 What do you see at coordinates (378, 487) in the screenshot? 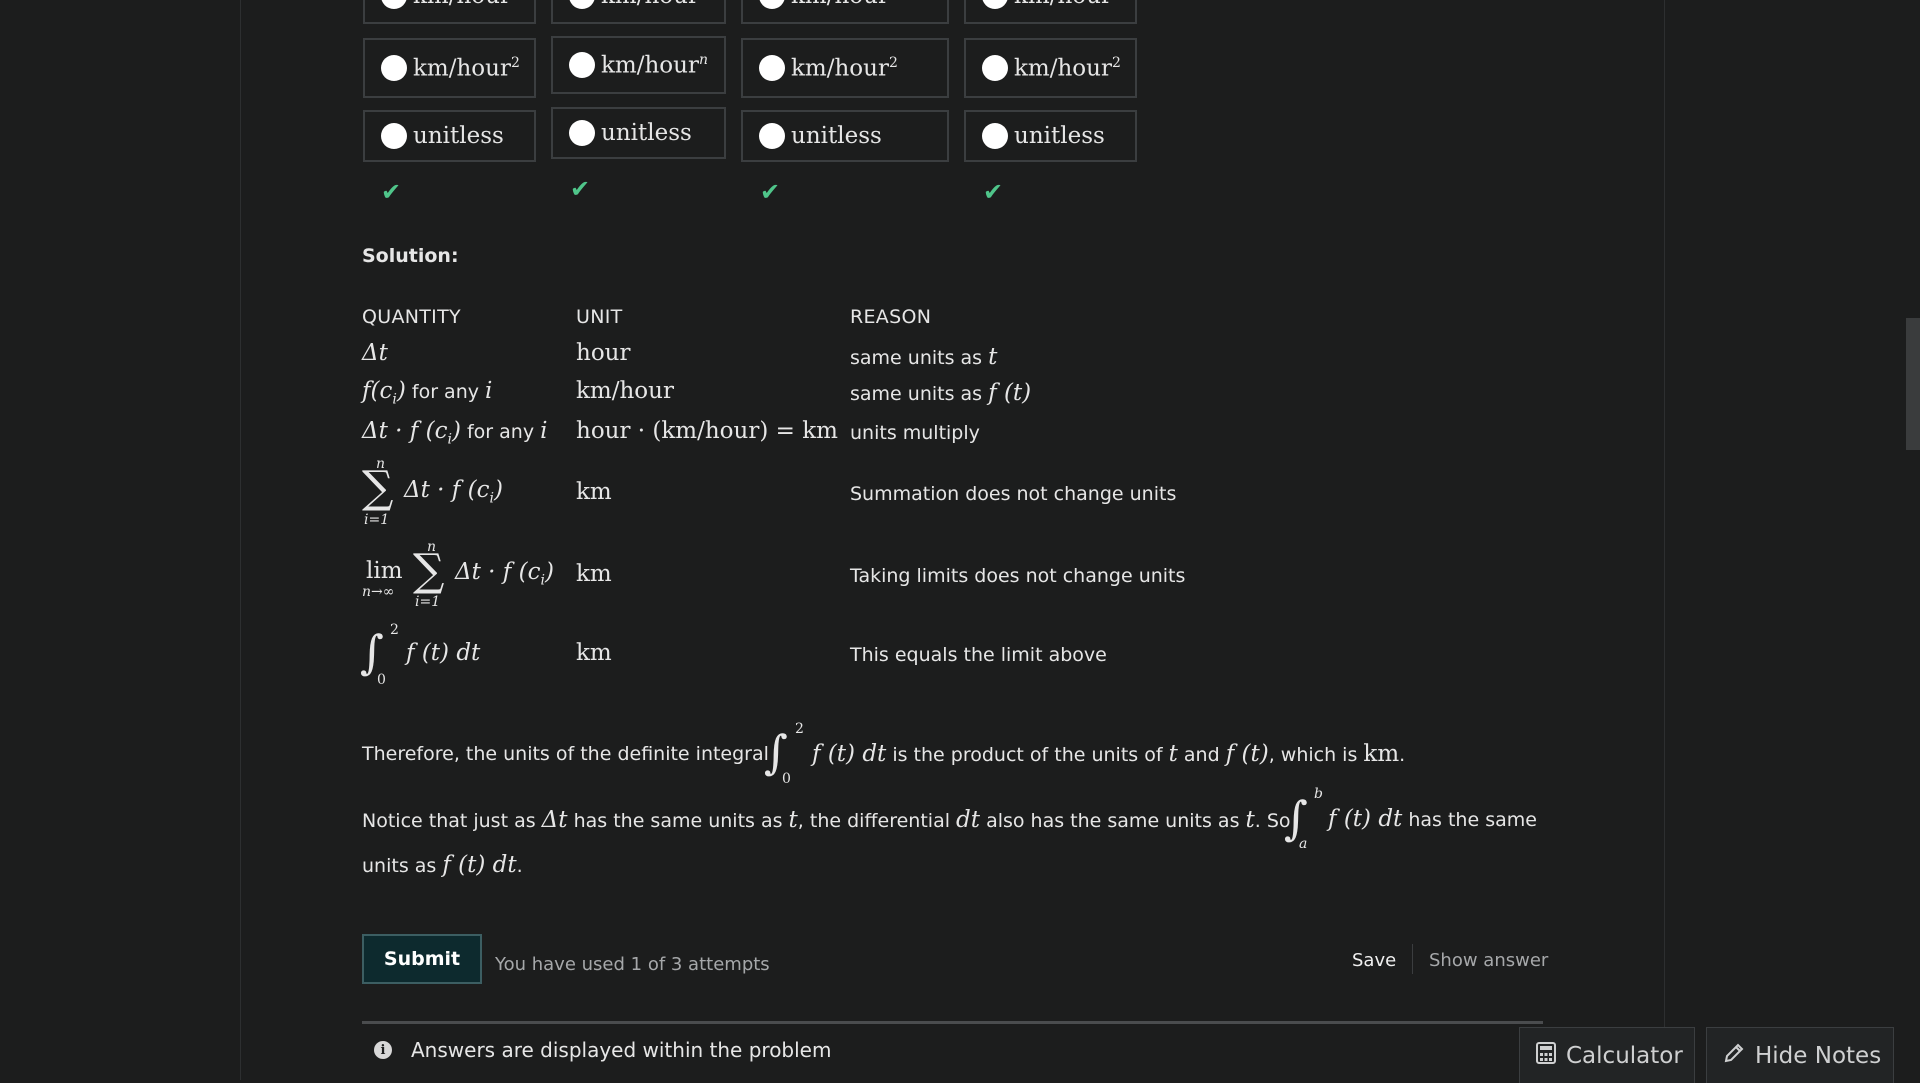
I see `sigma-symbol: ∑` at bounding box center [378, 487].